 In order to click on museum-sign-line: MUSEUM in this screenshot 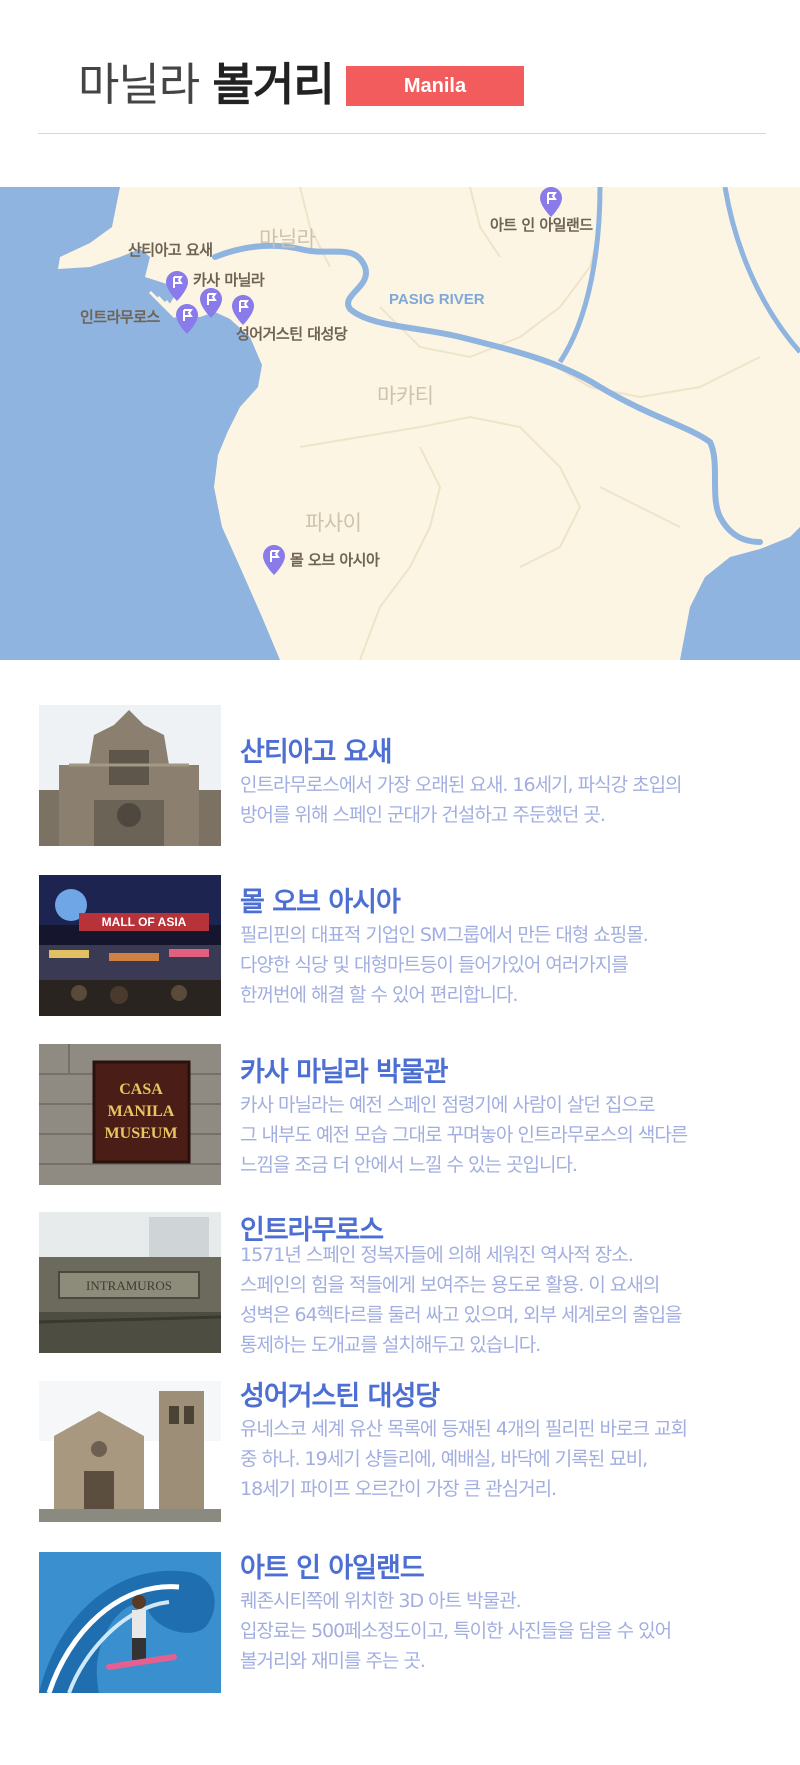, I will do `click(141, 1133)`.